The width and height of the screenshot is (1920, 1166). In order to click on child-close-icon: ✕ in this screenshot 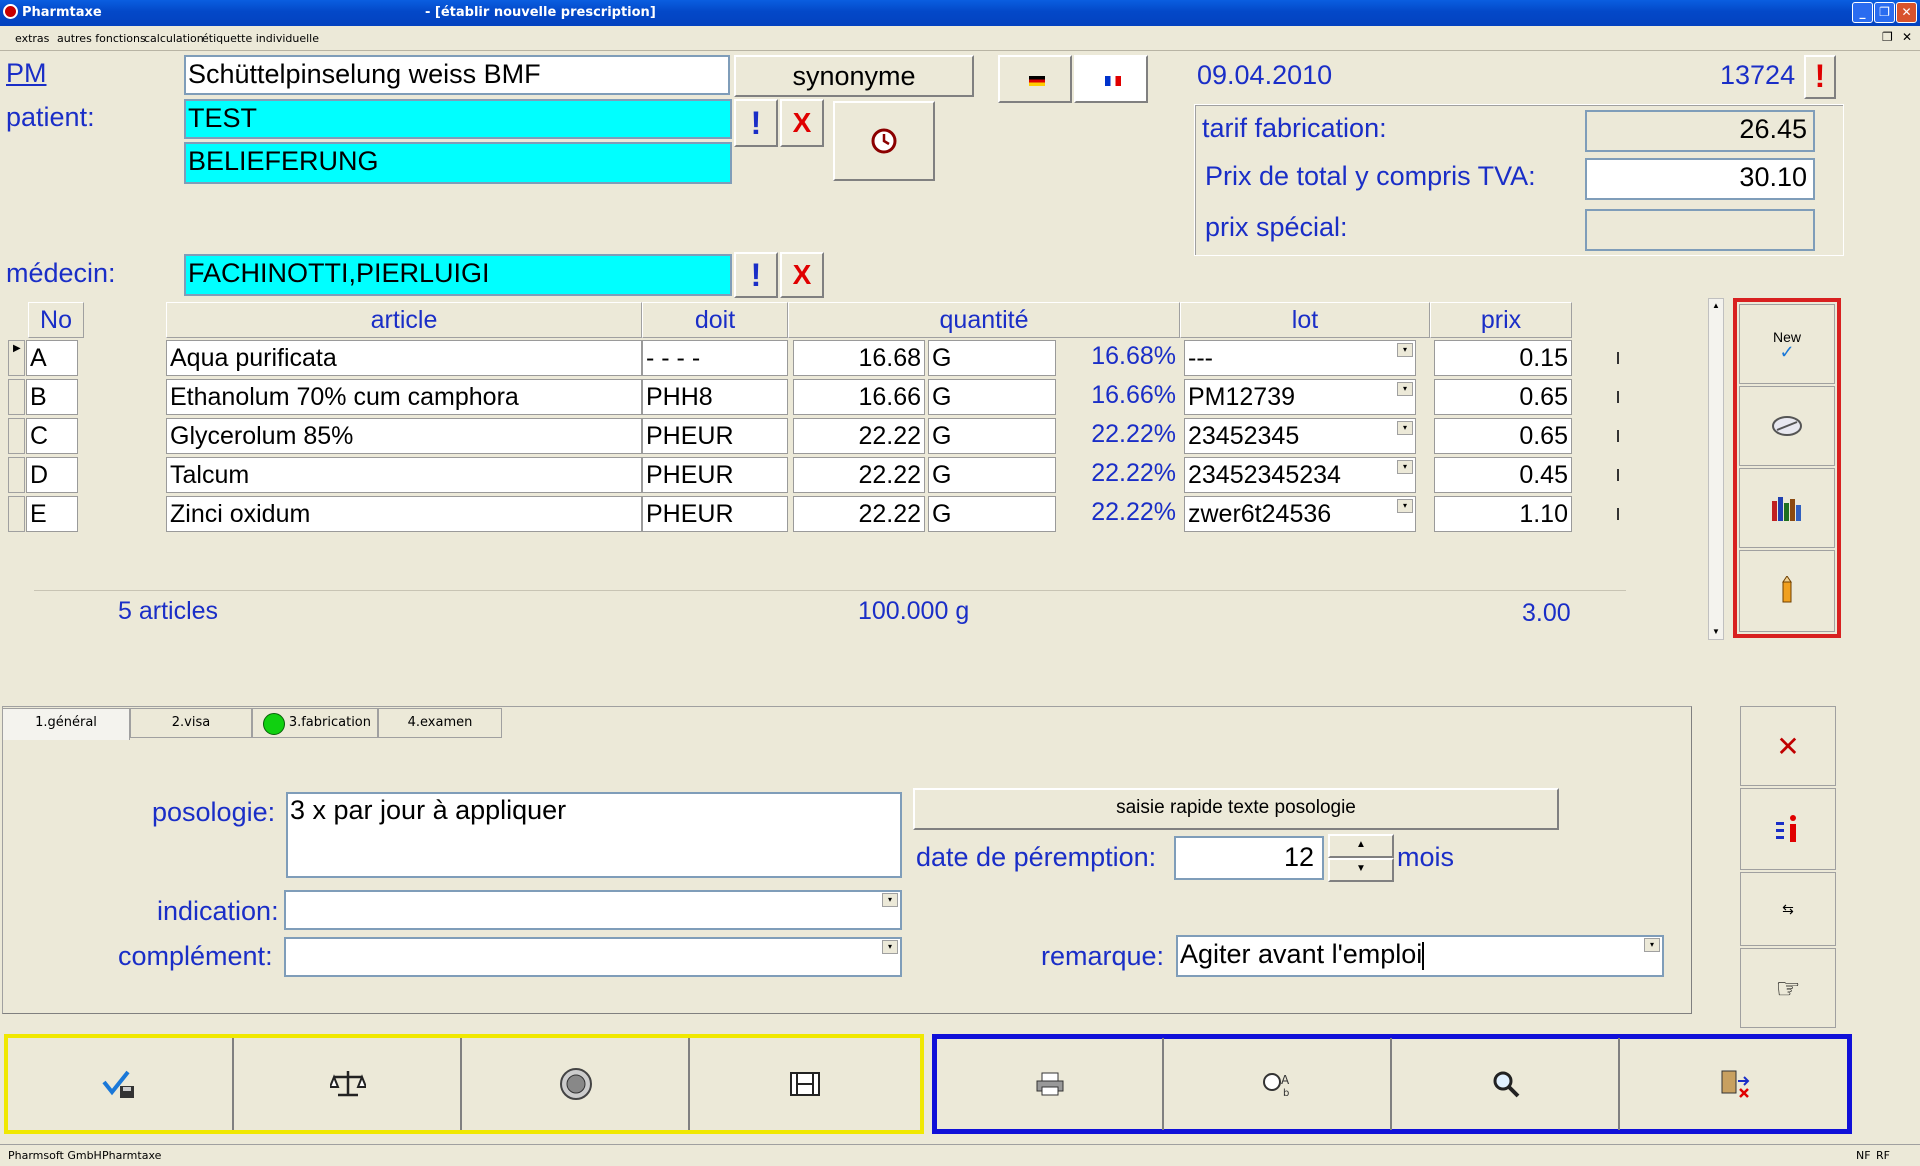, I will do `click(1907, 37)`.